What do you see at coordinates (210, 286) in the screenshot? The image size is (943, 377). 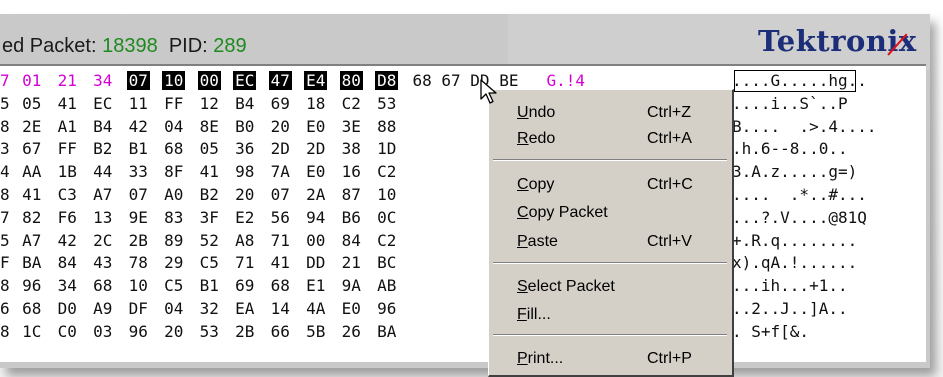 I see `hex-byte: B1` at bounding box center [210, 286].